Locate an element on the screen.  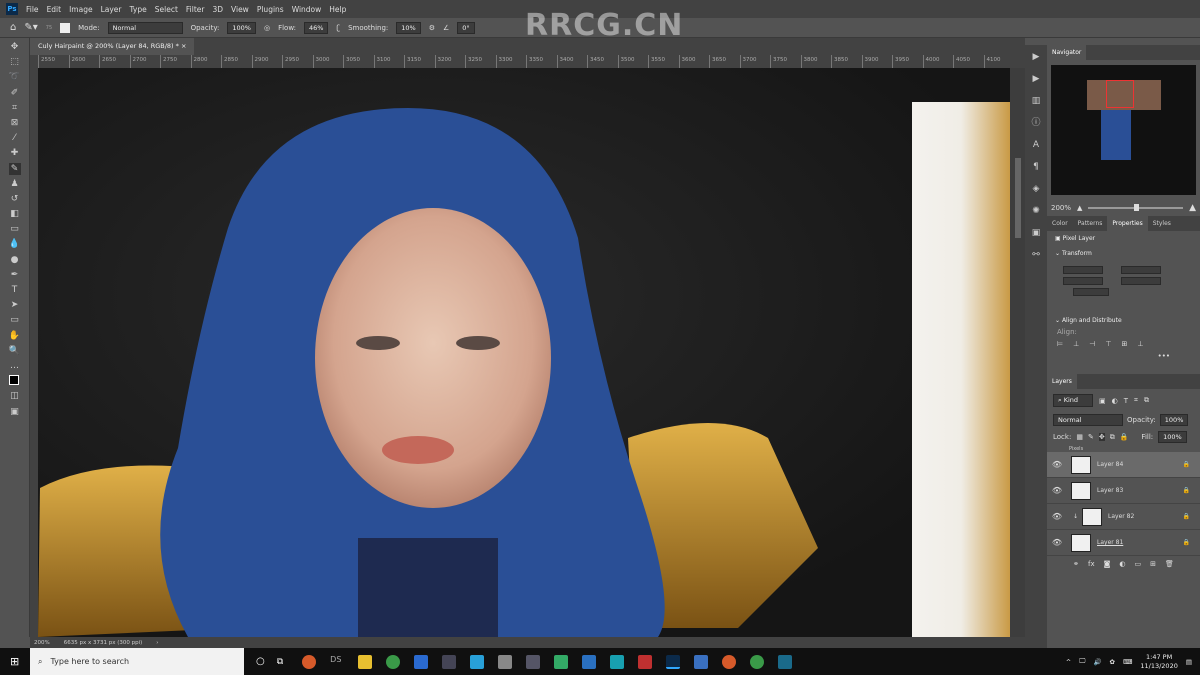
filter-pixel-icon: ▣ is located at coordinates (1102, 401).